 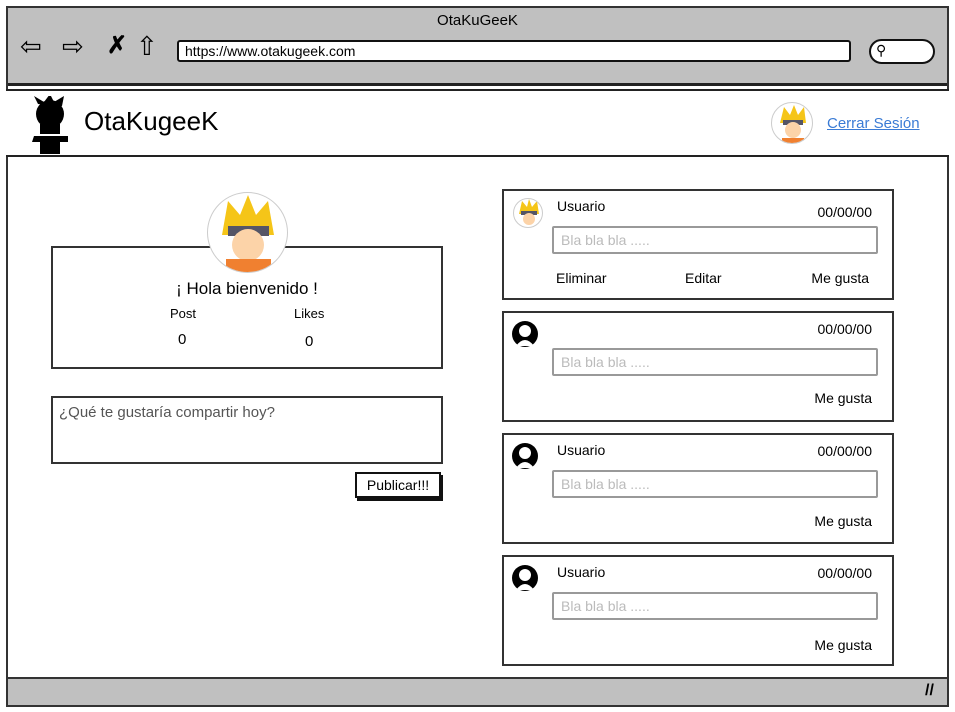 I want to click on search-icon: ⚲, so click(x=881, y=50).